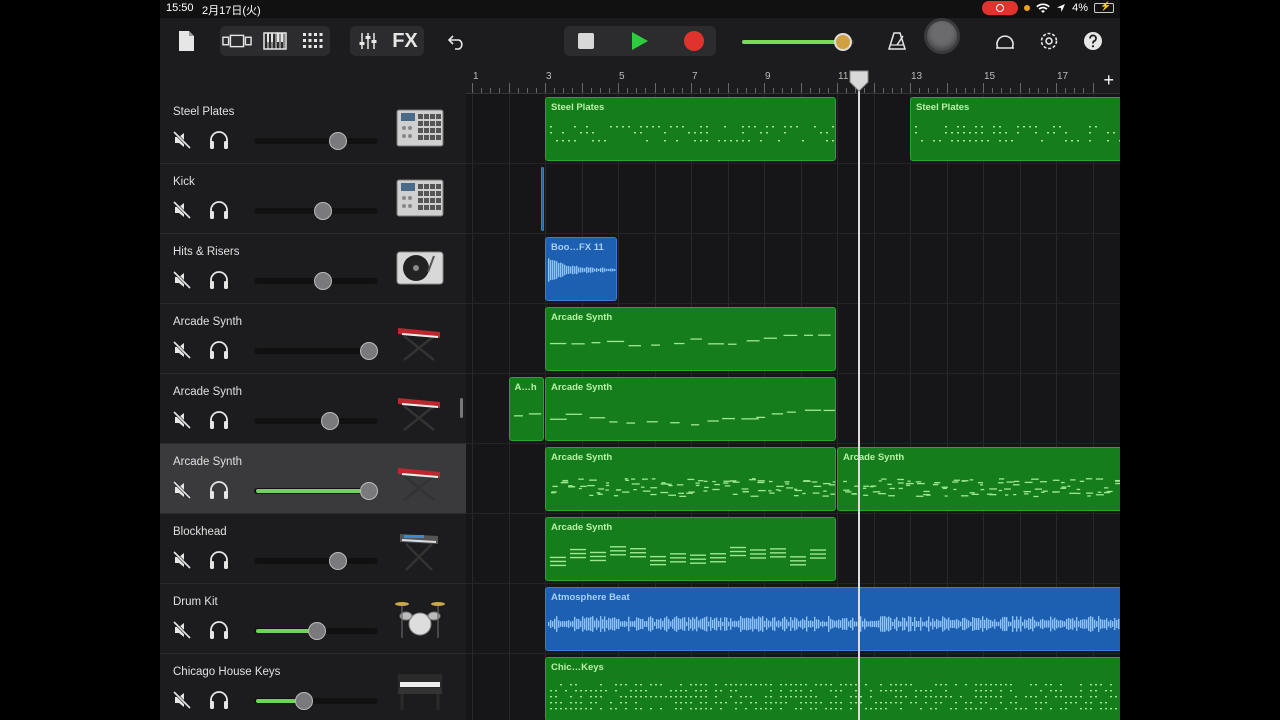 The width and height of the screenshot is (1280, 720). Describe the element at coordinates (834, 624) in the screenshot. I see `audio-waveform` at that location.